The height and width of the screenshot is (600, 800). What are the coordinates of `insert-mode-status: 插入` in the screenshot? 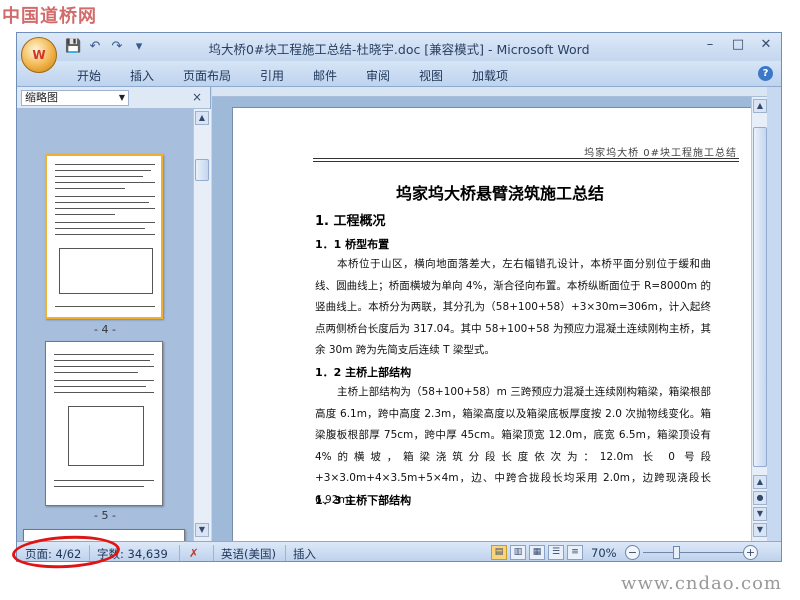 It's located at (304, 553).